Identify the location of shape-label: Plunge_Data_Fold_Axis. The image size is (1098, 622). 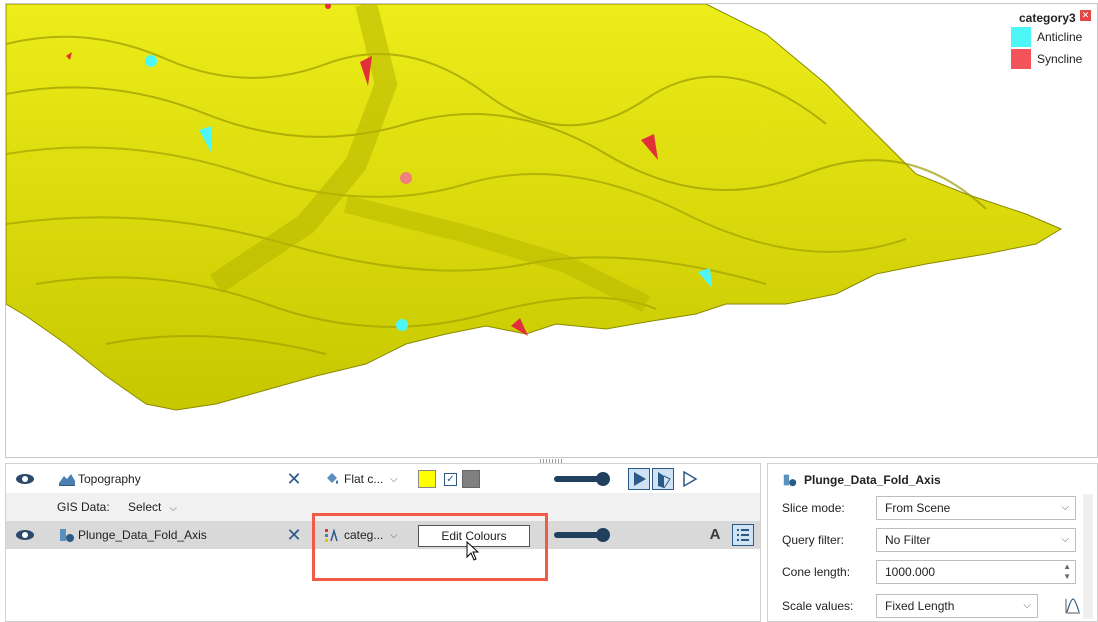
(142, 535).